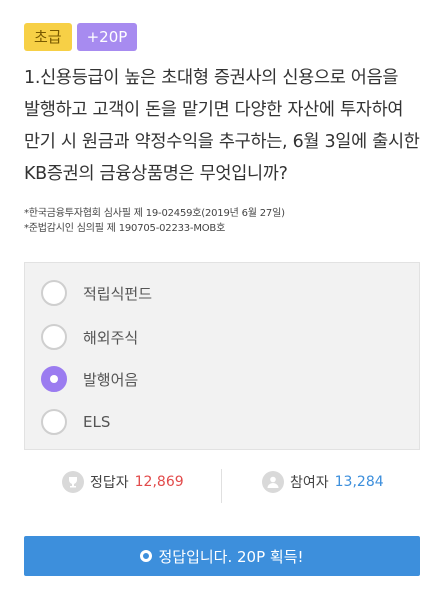  Describe the element at coordinates (159, 482) in the screenshot. I see `correct-count: 12,869` at that location.